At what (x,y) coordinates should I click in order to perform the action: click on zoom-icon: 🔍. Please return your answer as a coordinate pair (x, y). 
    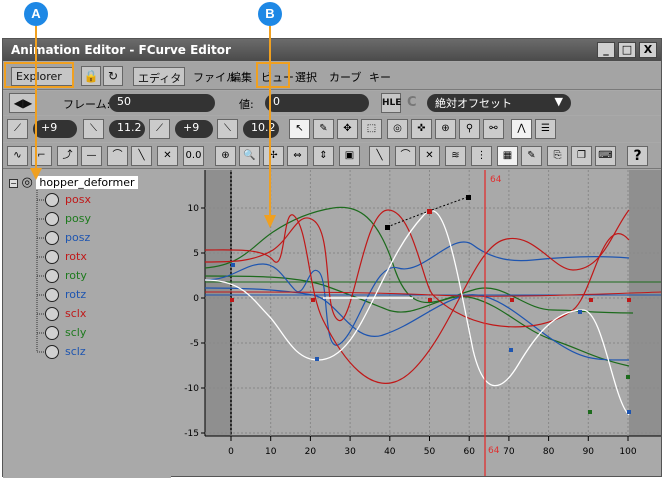
    Looking at the image, I should click on (249, 156).